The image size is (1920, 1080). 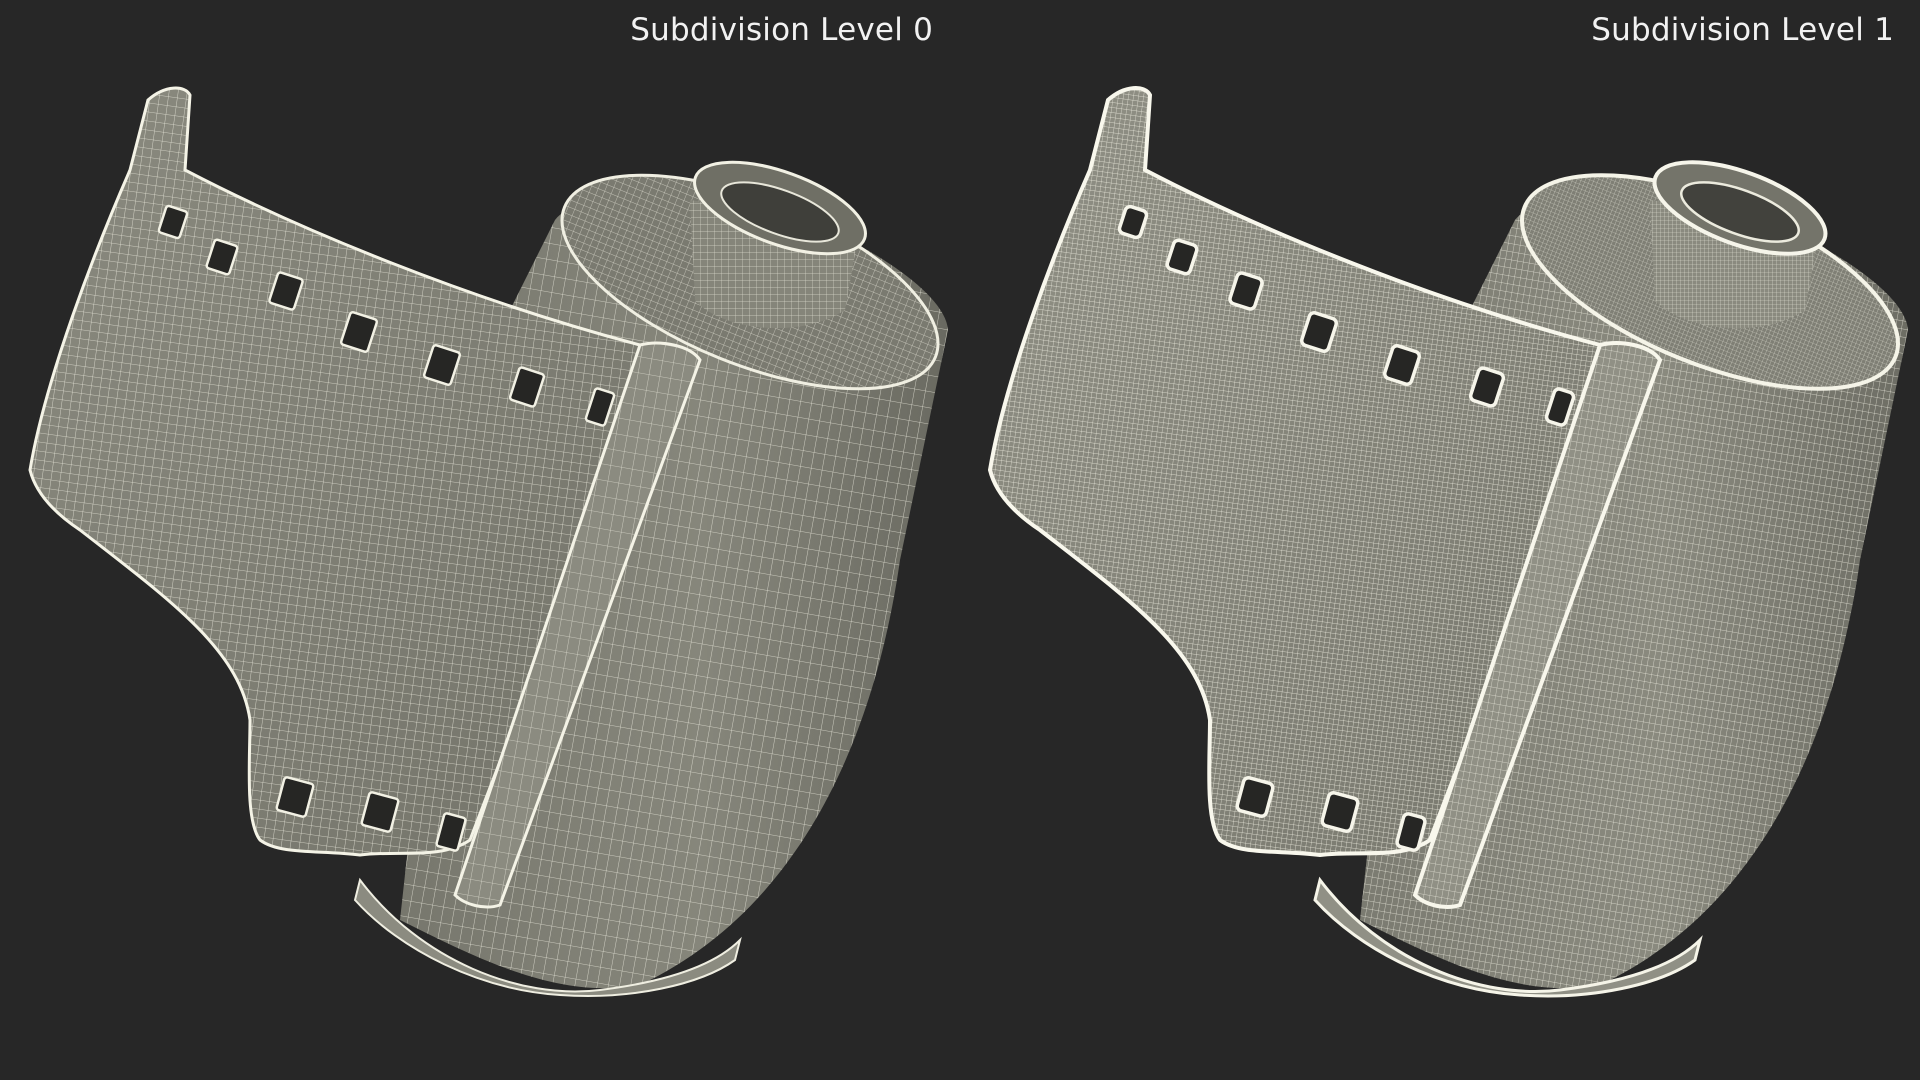 I want to click on panel-label: Subdivision Level 1, so click(x=1742, y=30).